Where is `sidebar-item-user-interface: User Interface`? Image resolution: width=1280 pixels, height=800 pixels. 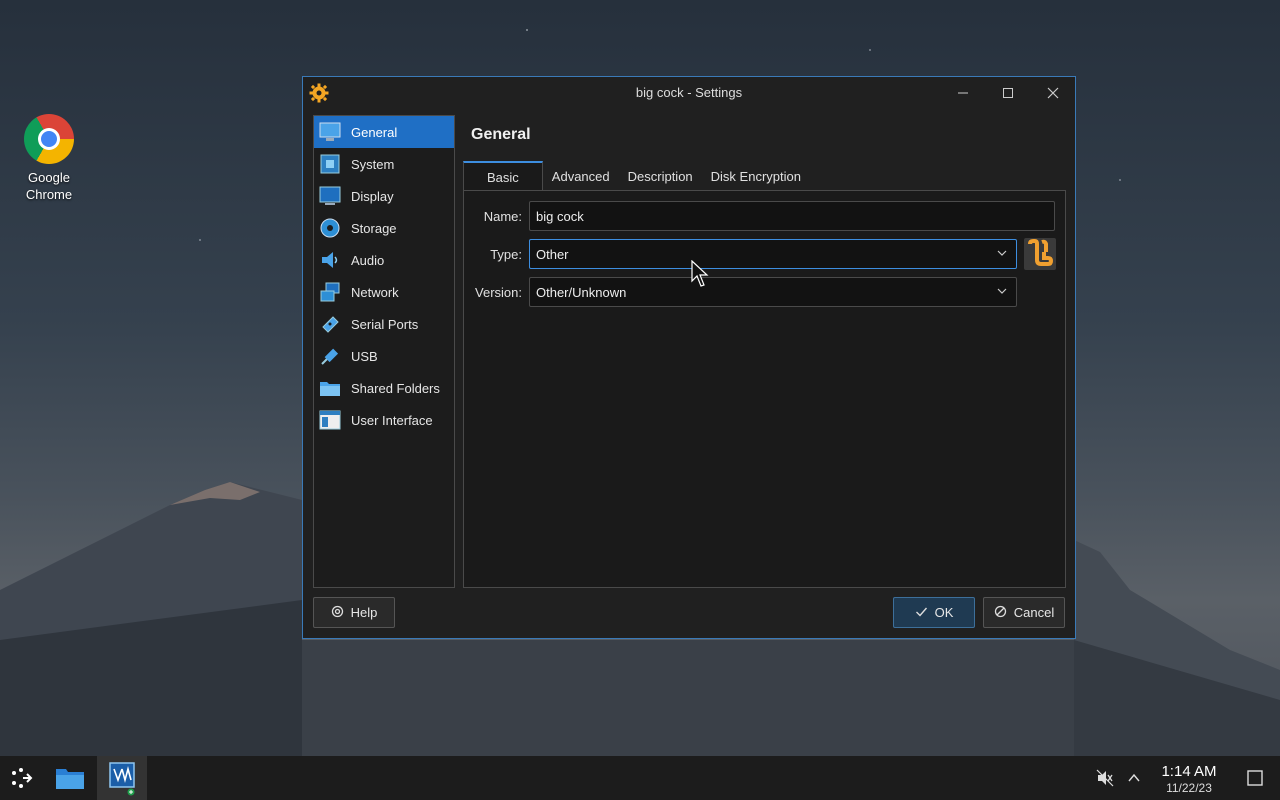
sidebar-item-user-interface: User Interface is located at coordinates (384, 420).